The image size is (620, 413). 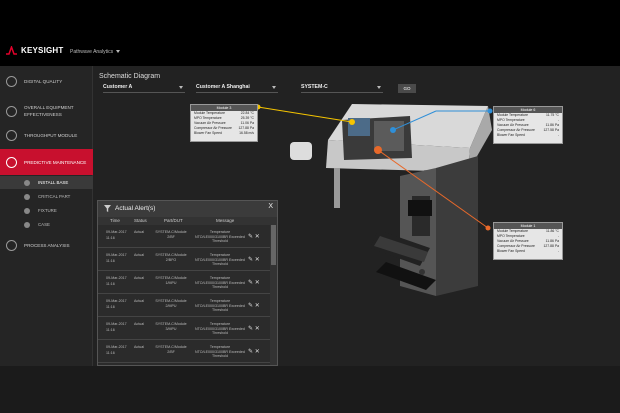 What do you see at coordinates (42, 50) in the screenshot?
I see `brand-name: KEYSIGHT` at bounding box center [42, 50].